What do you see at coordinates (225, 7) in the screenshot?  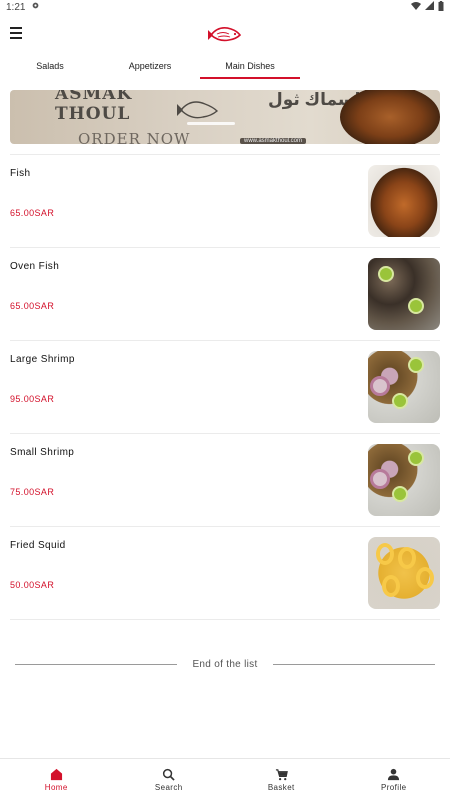 I see `status-bar: 1:21` at bounding box center [225, 7].